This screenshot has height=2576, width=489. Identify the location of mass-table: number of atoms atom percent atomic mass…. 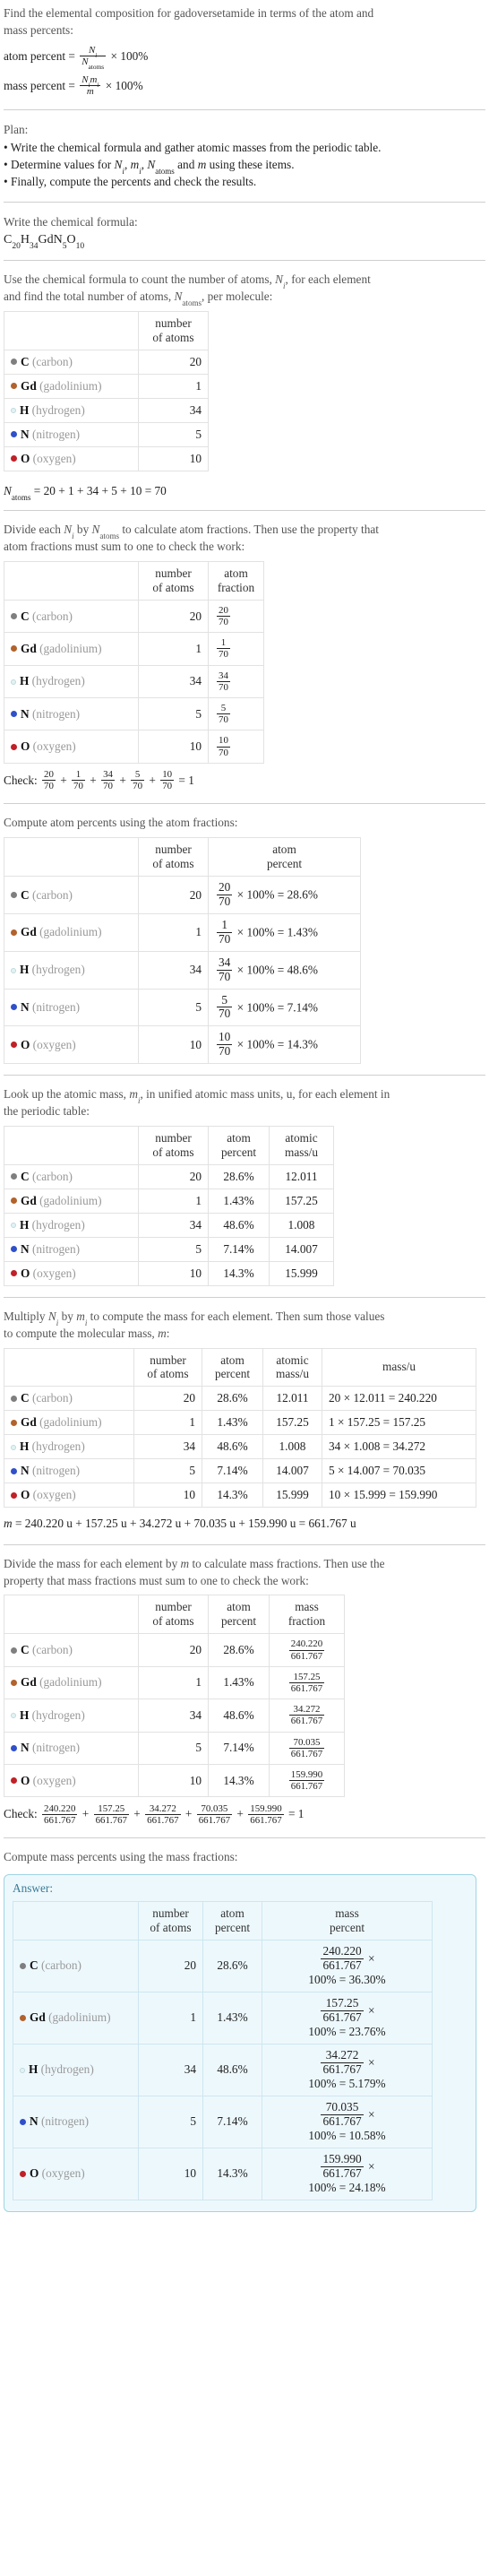
(240, 1427).